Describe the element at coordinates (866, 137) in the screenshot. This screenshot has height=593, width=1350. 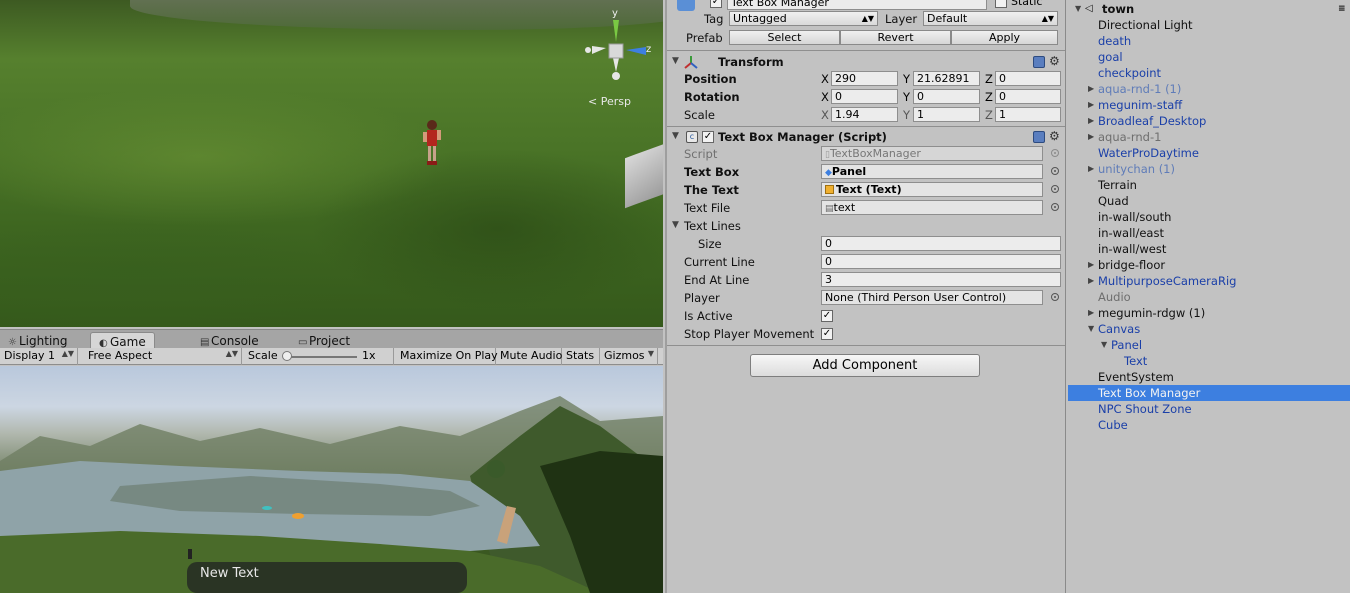
I see `script-component-header: ▼ c ✓ Text Box Manager (Script) ⚙` at that location.